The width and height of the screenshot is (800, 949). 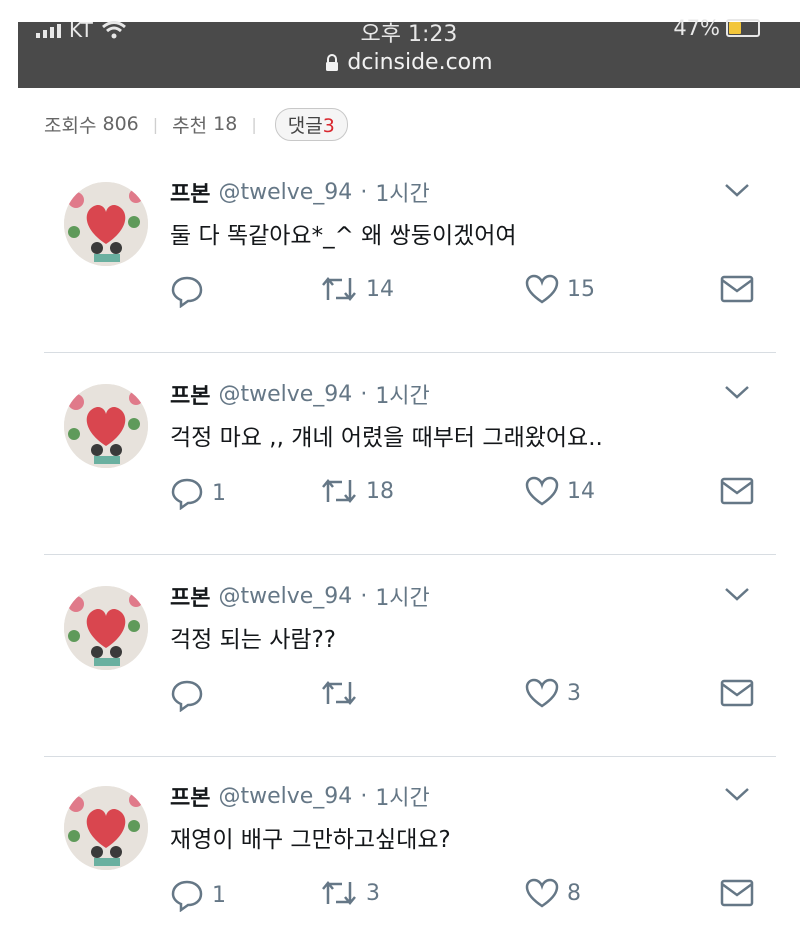 I want to click on like-button: 3, so click(x=553, y=693).